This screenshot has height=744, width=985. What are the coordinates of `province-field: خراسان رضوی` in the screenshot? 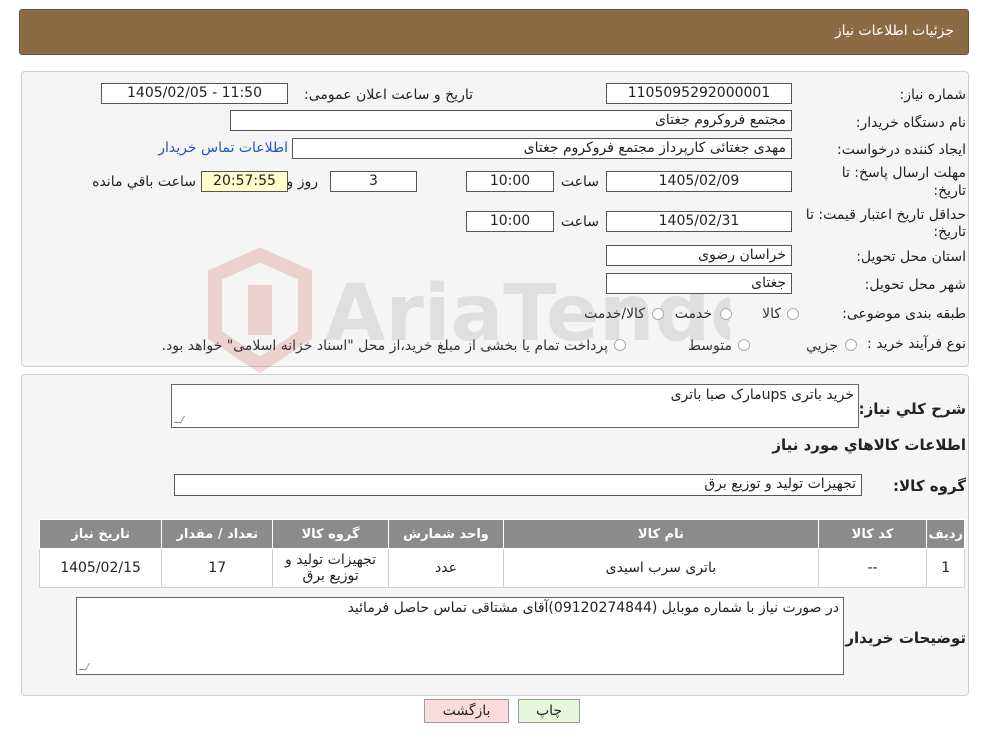 It's located at (699, 255).